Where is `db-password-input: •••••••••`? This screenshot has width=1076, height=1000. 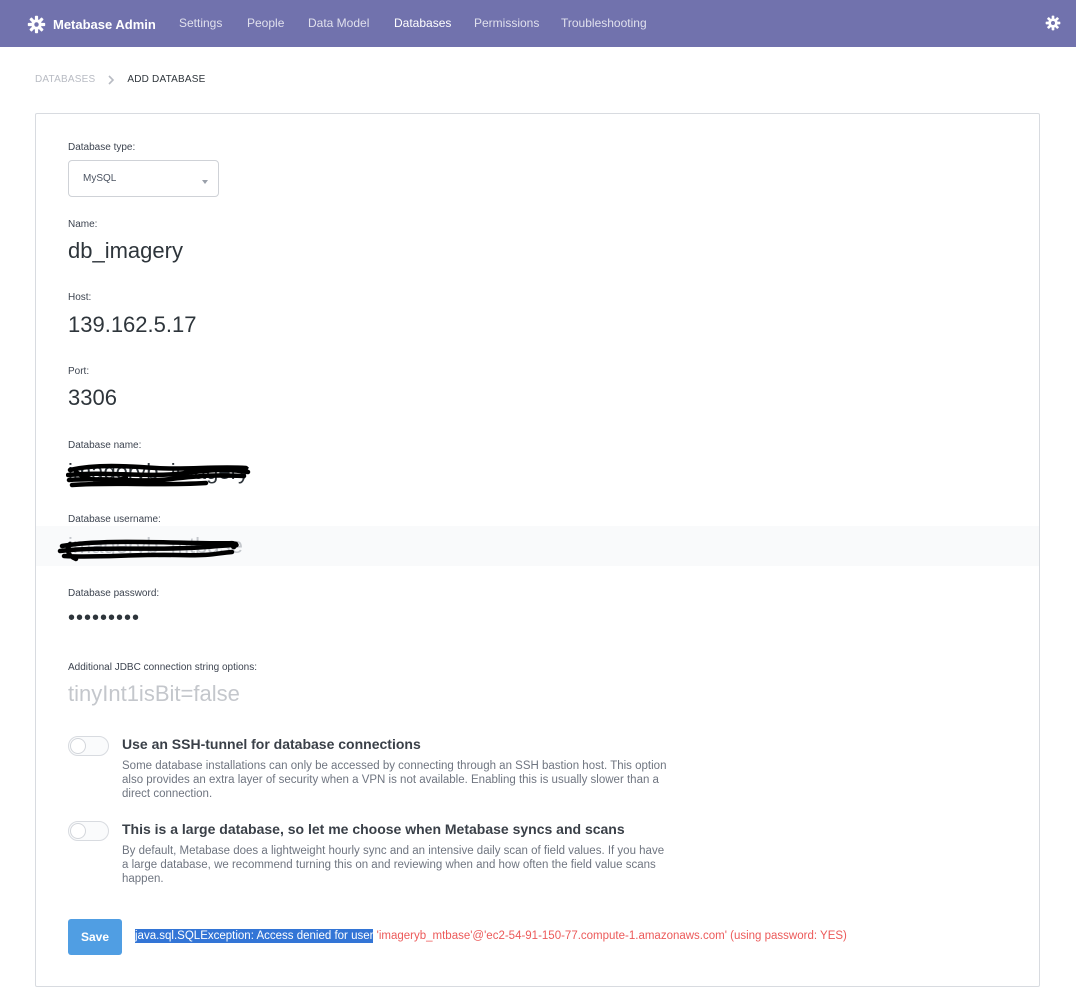 db-password-input: ••••••••• is located at coordinates (104, 618).